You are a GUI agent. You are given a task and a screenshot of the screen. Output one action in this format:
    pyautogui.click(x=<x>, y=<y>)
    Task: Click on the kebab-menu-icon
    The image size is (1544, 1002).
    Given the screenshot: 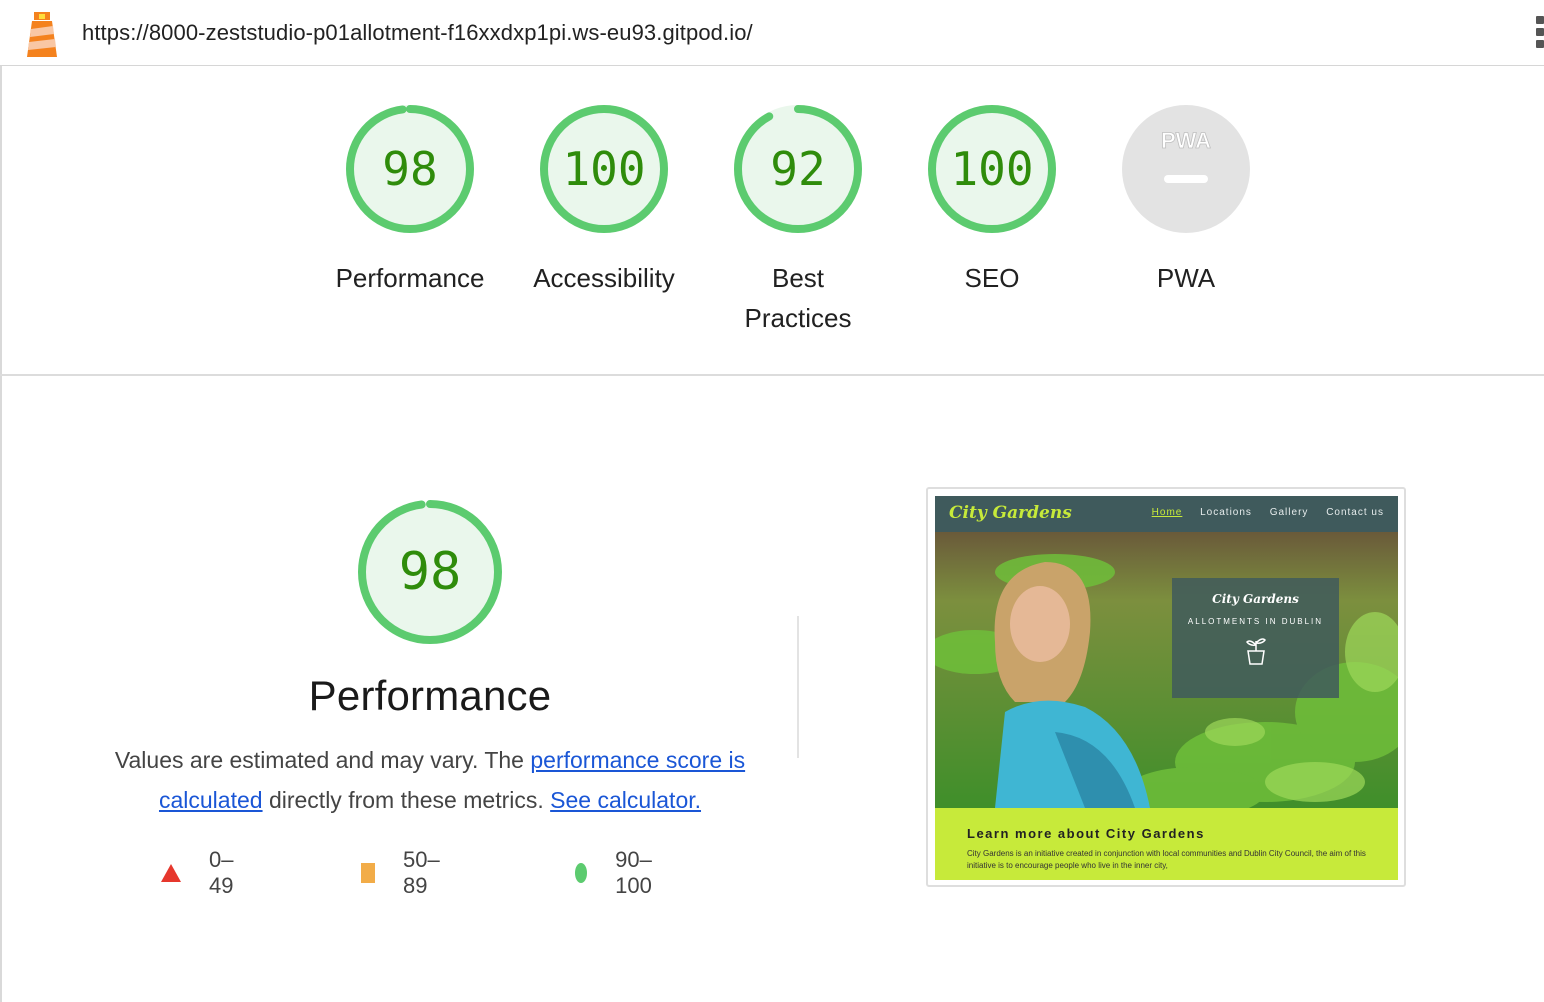 What is the action you would take?
    pyautogui.click(x=1539, y=34)
    